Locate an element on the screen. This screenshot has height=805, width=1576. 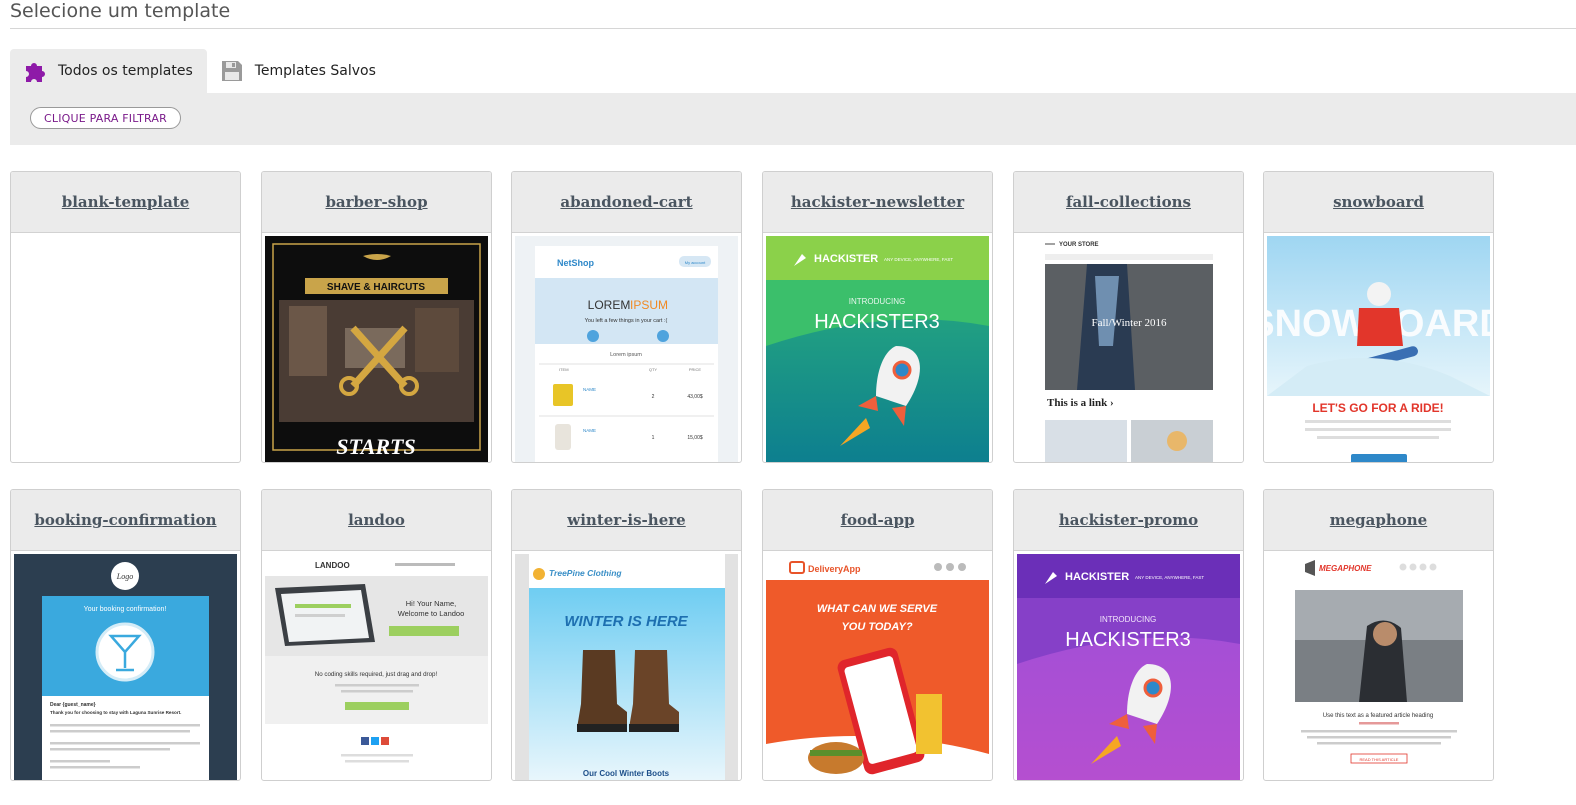
snowboard-cta: LET'S GO FOR A RIDE! is located at coordinates (1377, 408).